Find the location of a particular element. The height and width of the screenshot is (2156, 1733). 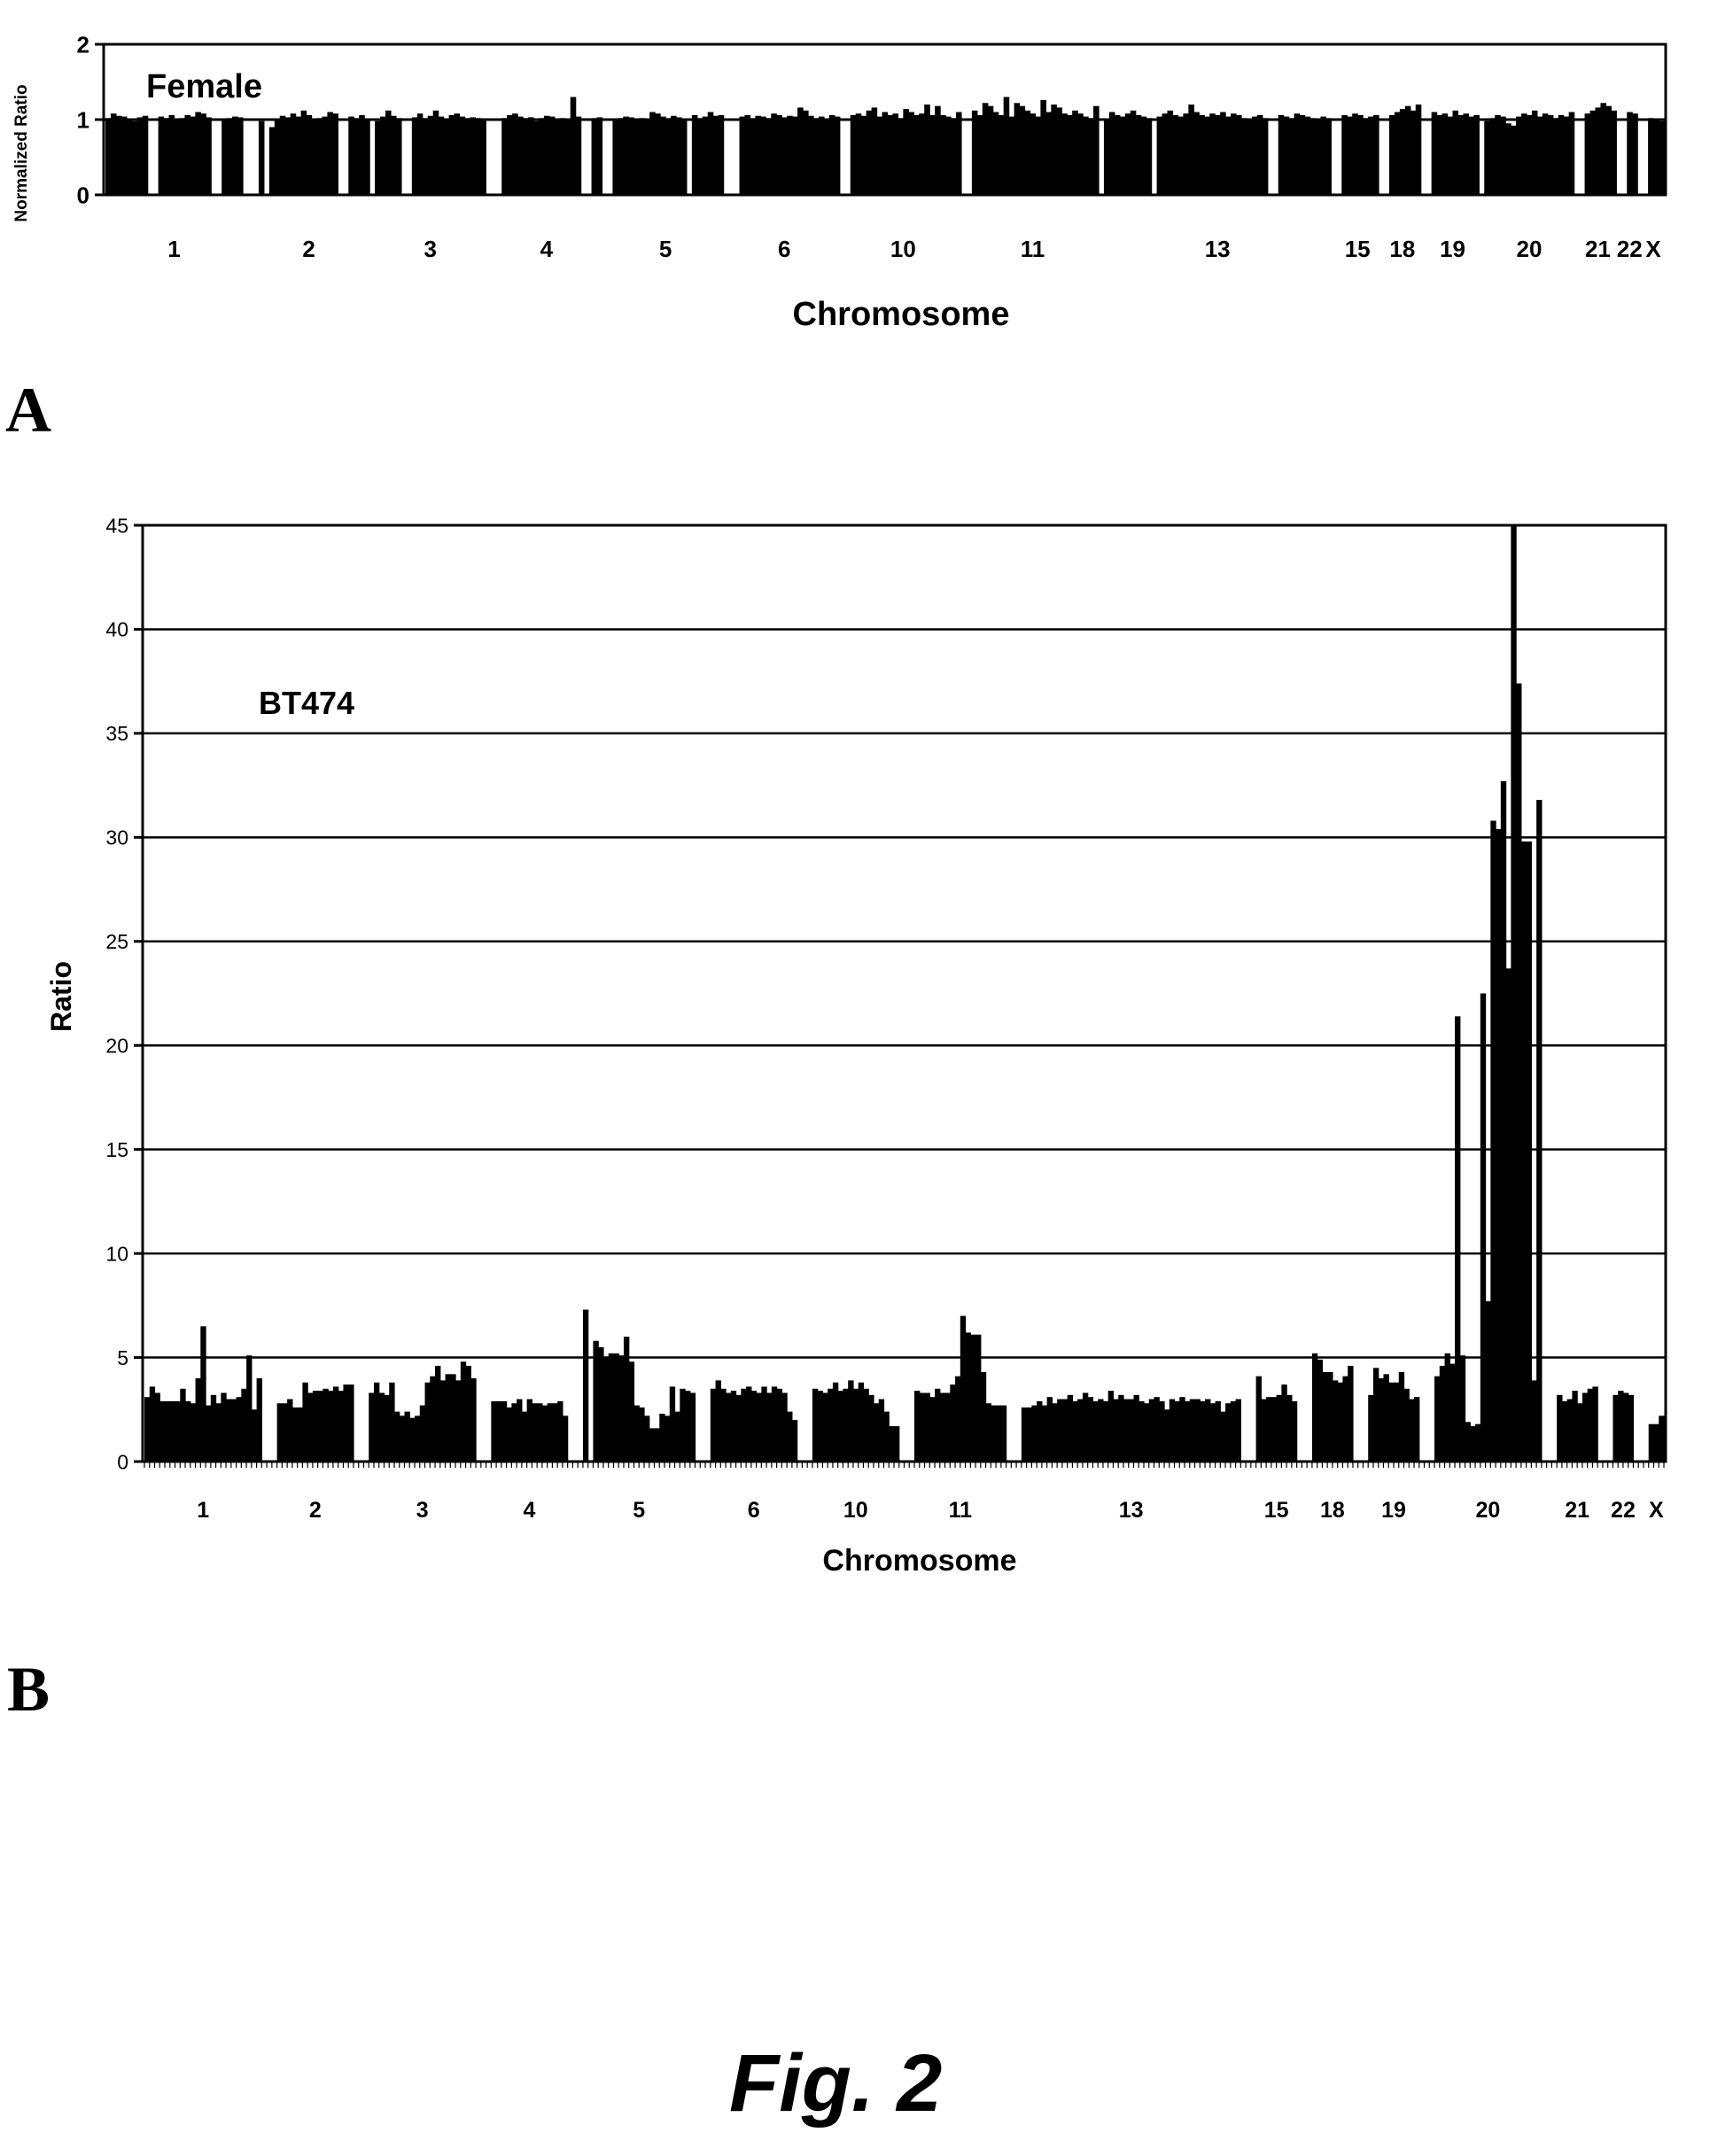

x-tick-label: 11 is located at coordinates (1033, 249).